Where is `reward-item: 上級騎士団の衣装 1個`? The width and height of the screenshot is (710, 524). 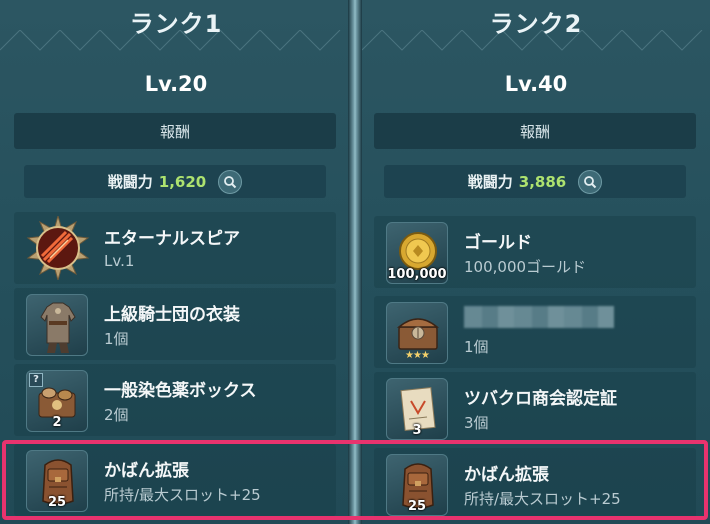 reward-item: 上級騎士団の衣装 1個 is located at coordinates (175, 324).